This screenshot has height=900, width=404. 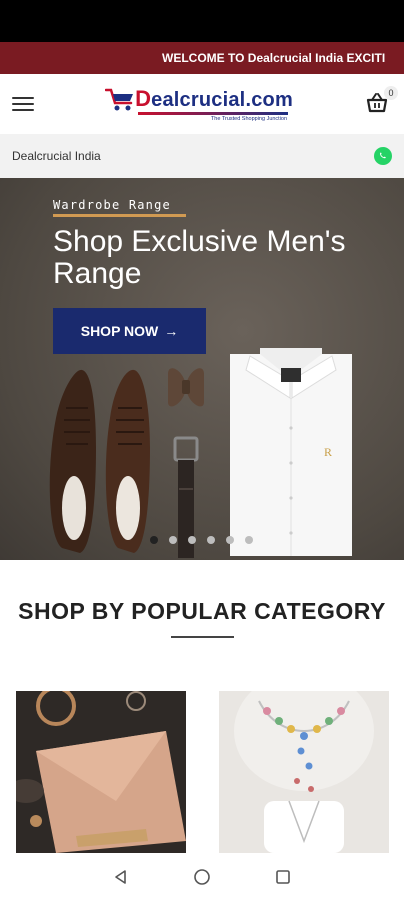 What do you see at coordinates (202, 611) in the screenshot?
I see `section-title: SHOP BY POPULAR CATEGORY` at bounding box center [202, 611].